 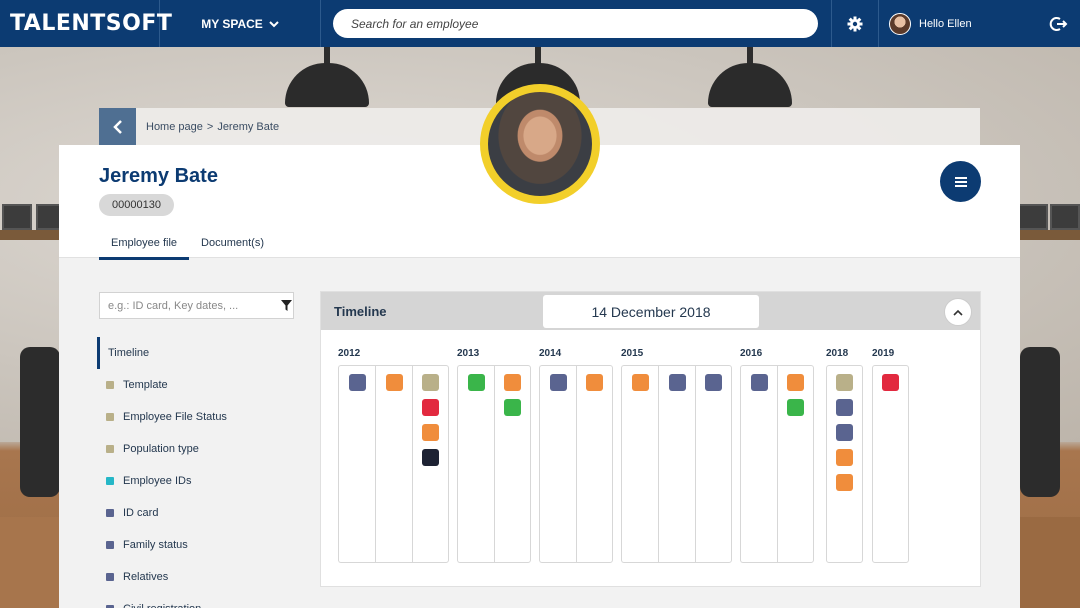 I want to click on hamburger-icon, so click(x=960, y=181).